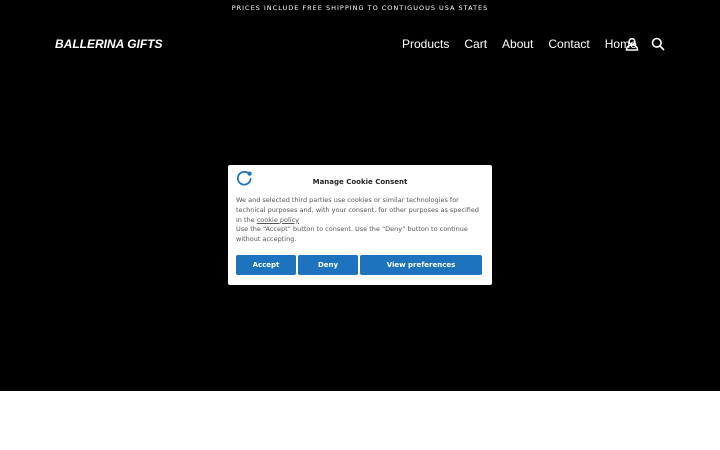 The width and height of the screenshot is (720, 450). What do you see at coordinates (475, 44) in the screenshot?
I see `nav-cart: Cart` at bounding box center [475, 44].